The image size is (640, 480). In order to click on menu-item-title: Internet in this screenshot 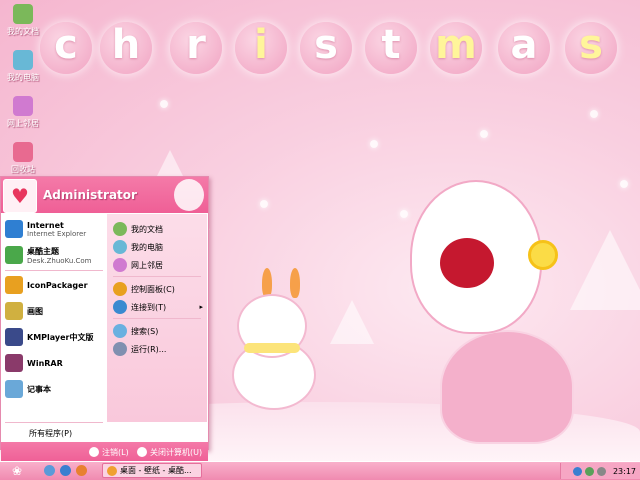, I will do `click(45, 225)`.